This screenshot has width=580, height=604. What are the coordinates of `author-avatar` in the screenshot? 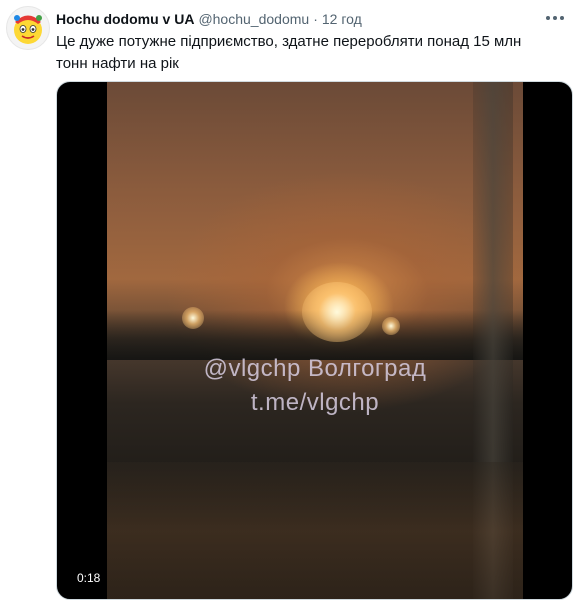 It's located at (28, 28).